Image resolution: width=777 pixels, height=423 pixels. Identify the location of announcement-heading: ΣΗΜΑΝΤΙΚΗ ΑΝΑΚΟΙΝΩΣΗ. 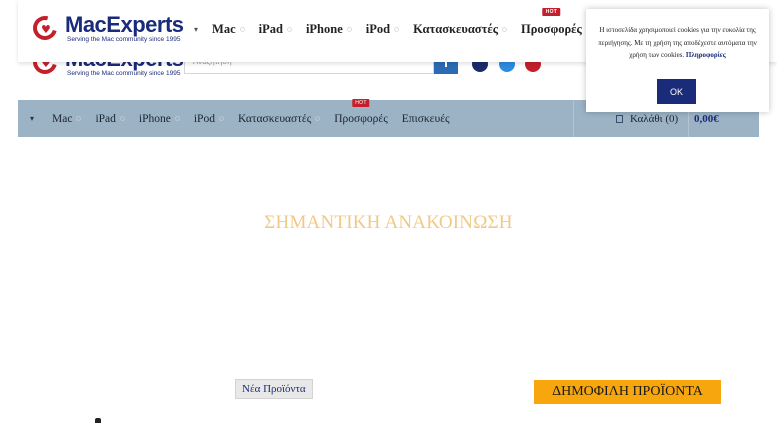
(388, 222).